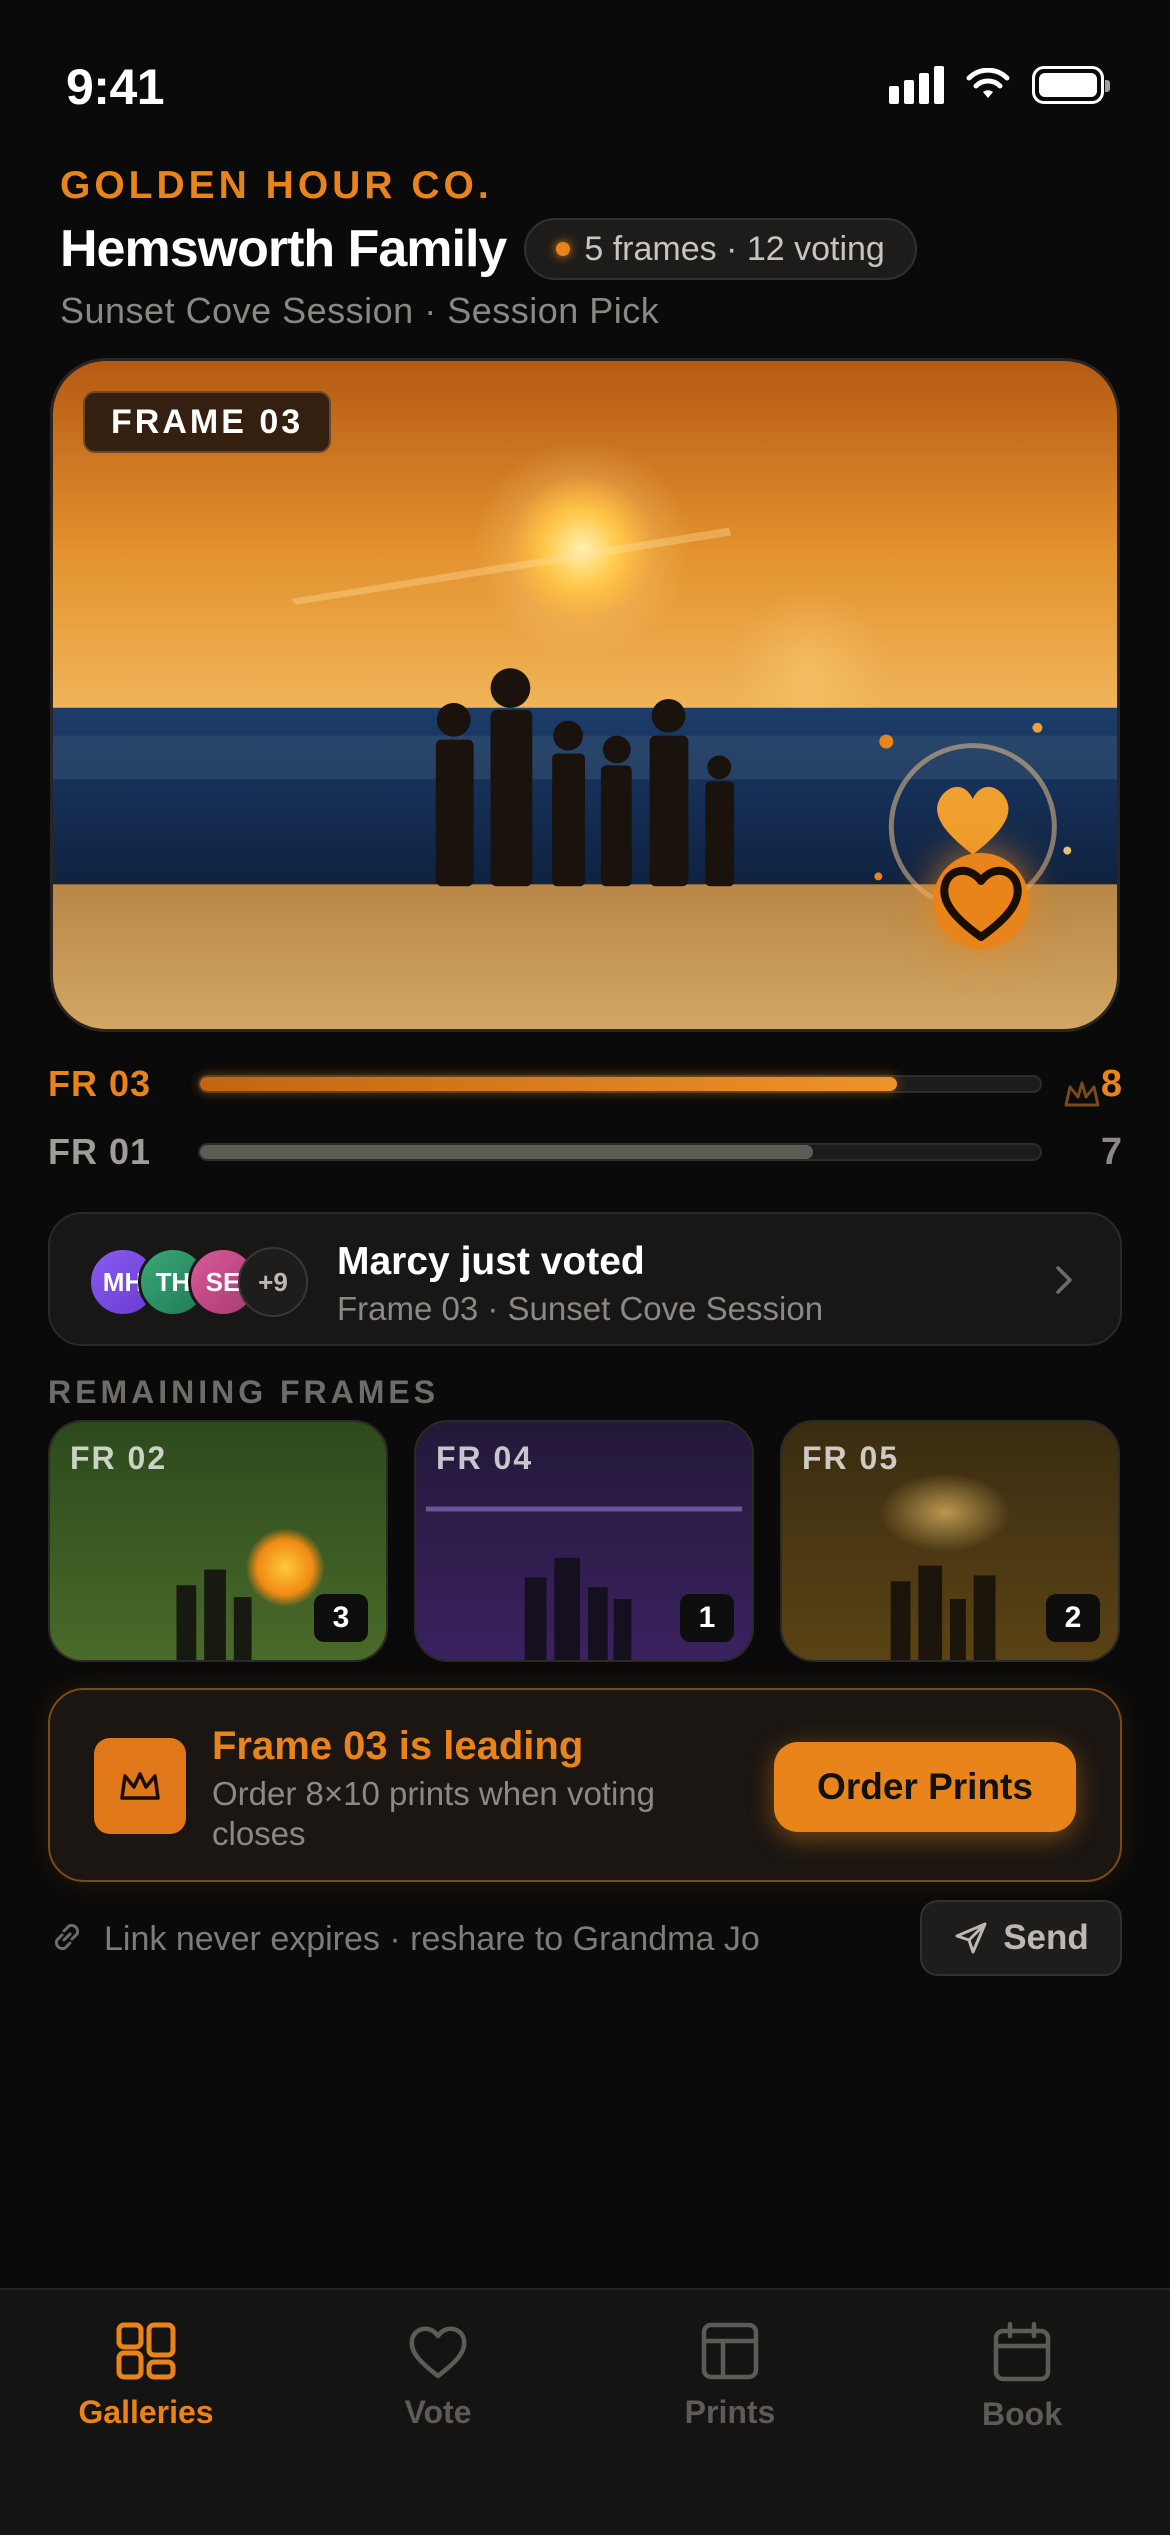  What do you see at coordinates (1064, 1280) in the screenshot?
I see `chevron-right-icon` at bounding box center [1064, 1280].